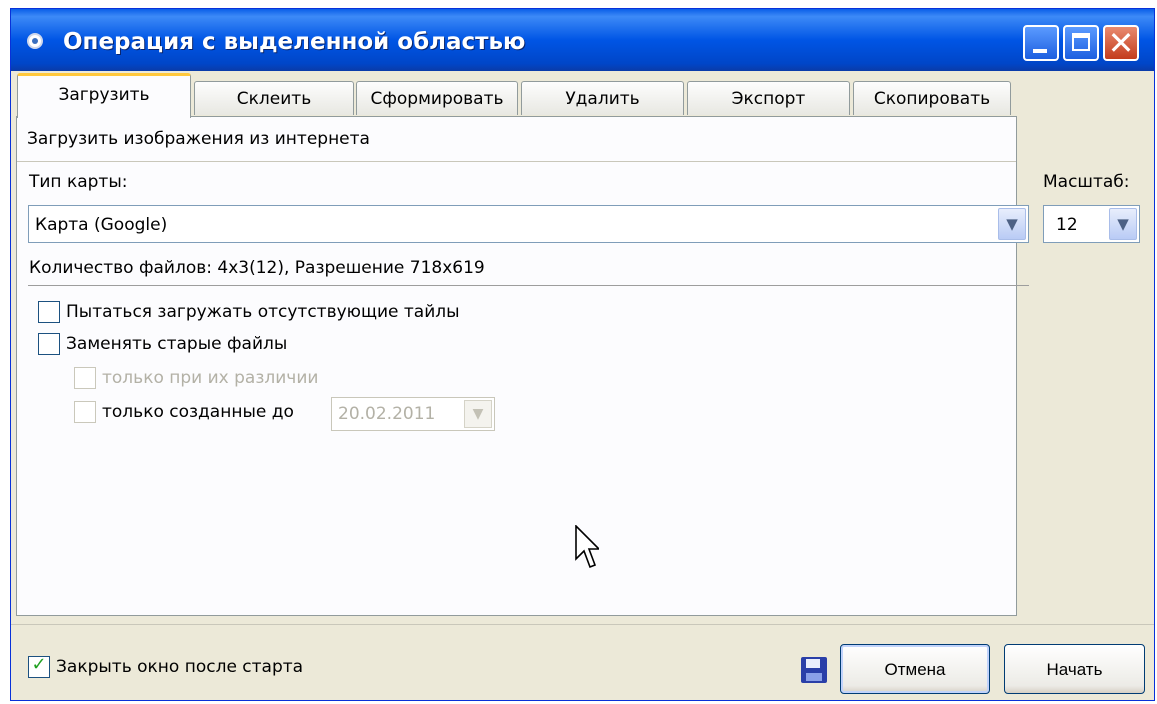  Describe the element at coordinates (101, 225) in the screenshot. I see `map-type-value: Карта (Google)` at that location.